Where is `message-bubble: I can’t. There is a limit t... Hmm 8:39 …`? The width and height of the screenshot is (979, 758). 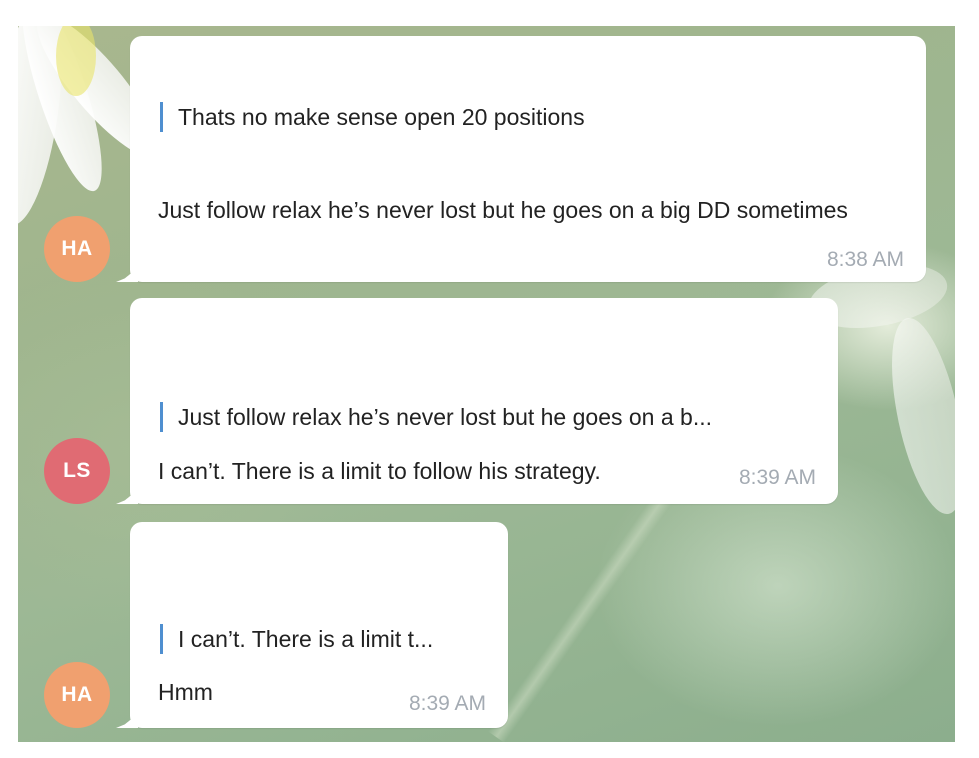 message-bubble: I can’t. There is a limit t... Hmm 8:39 … is located at coordinates (312, 625).